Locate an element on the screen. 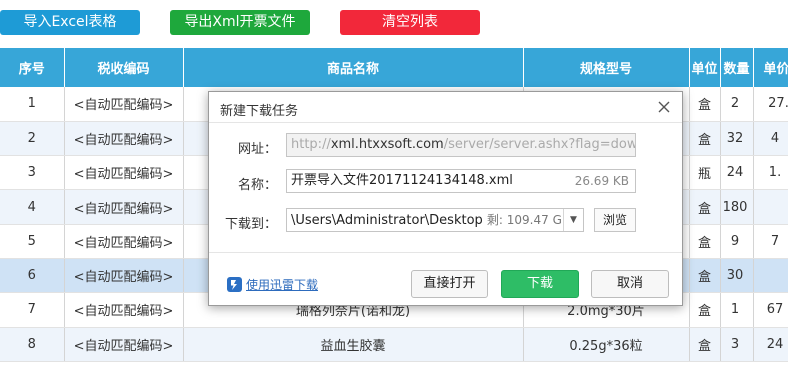 This screenshot has width=788, height=367. use-thunder-link: 使用迅雷下载 is located at coordinates (272, 284).